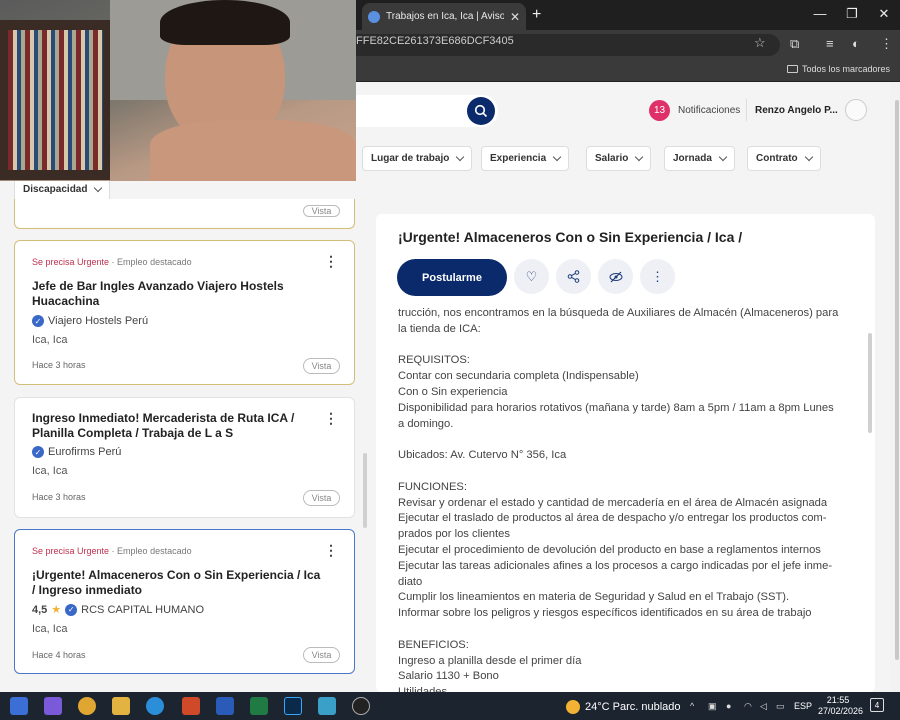 The width and height of the screenshot is (900, 720). I want to click on posted-time: Hace 3 horas, so click(59, 365).